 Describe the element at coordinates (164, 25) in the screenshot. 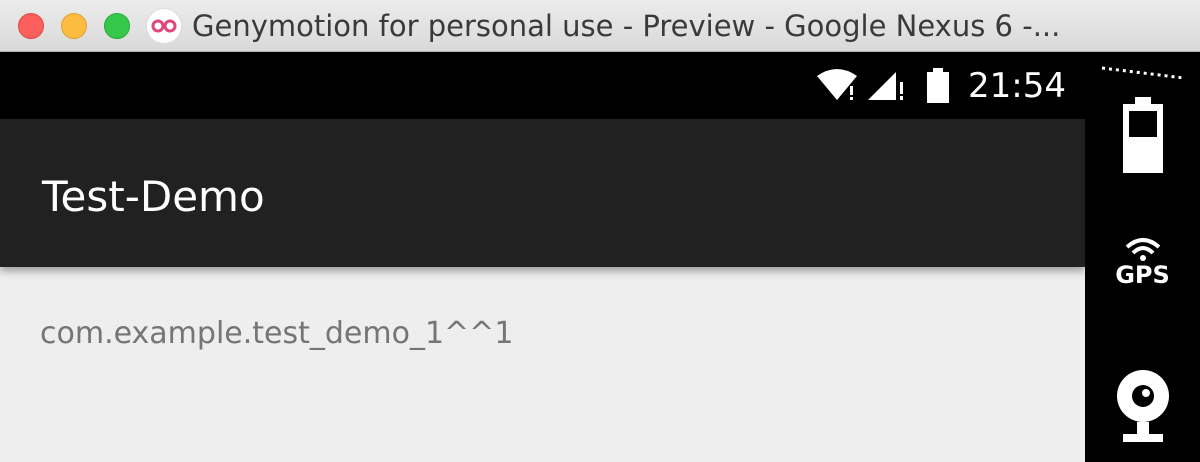

I see `genymotion-logo-icon` at that location.